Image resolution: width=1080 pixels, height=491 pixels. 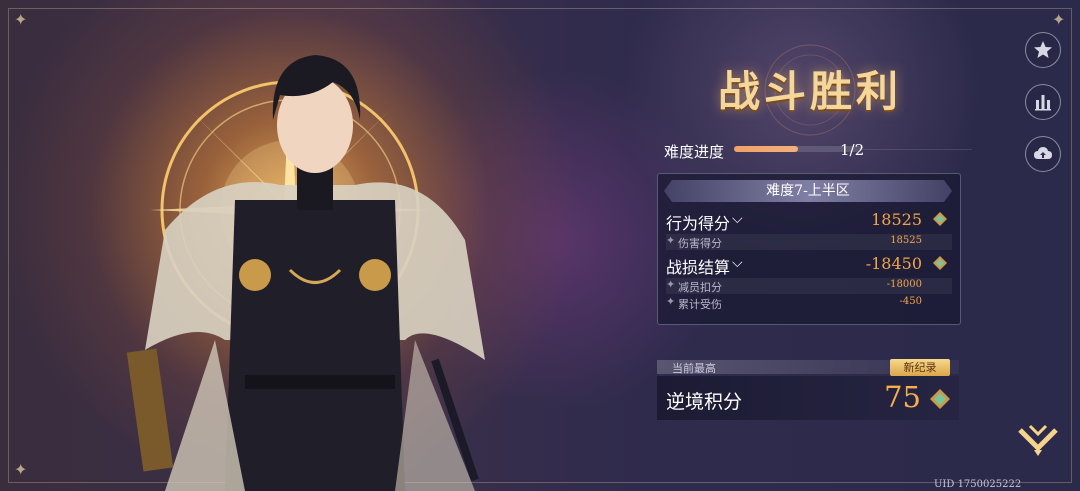 I want to click on battle-loss-value: -18450, so click(x=893, y=263).